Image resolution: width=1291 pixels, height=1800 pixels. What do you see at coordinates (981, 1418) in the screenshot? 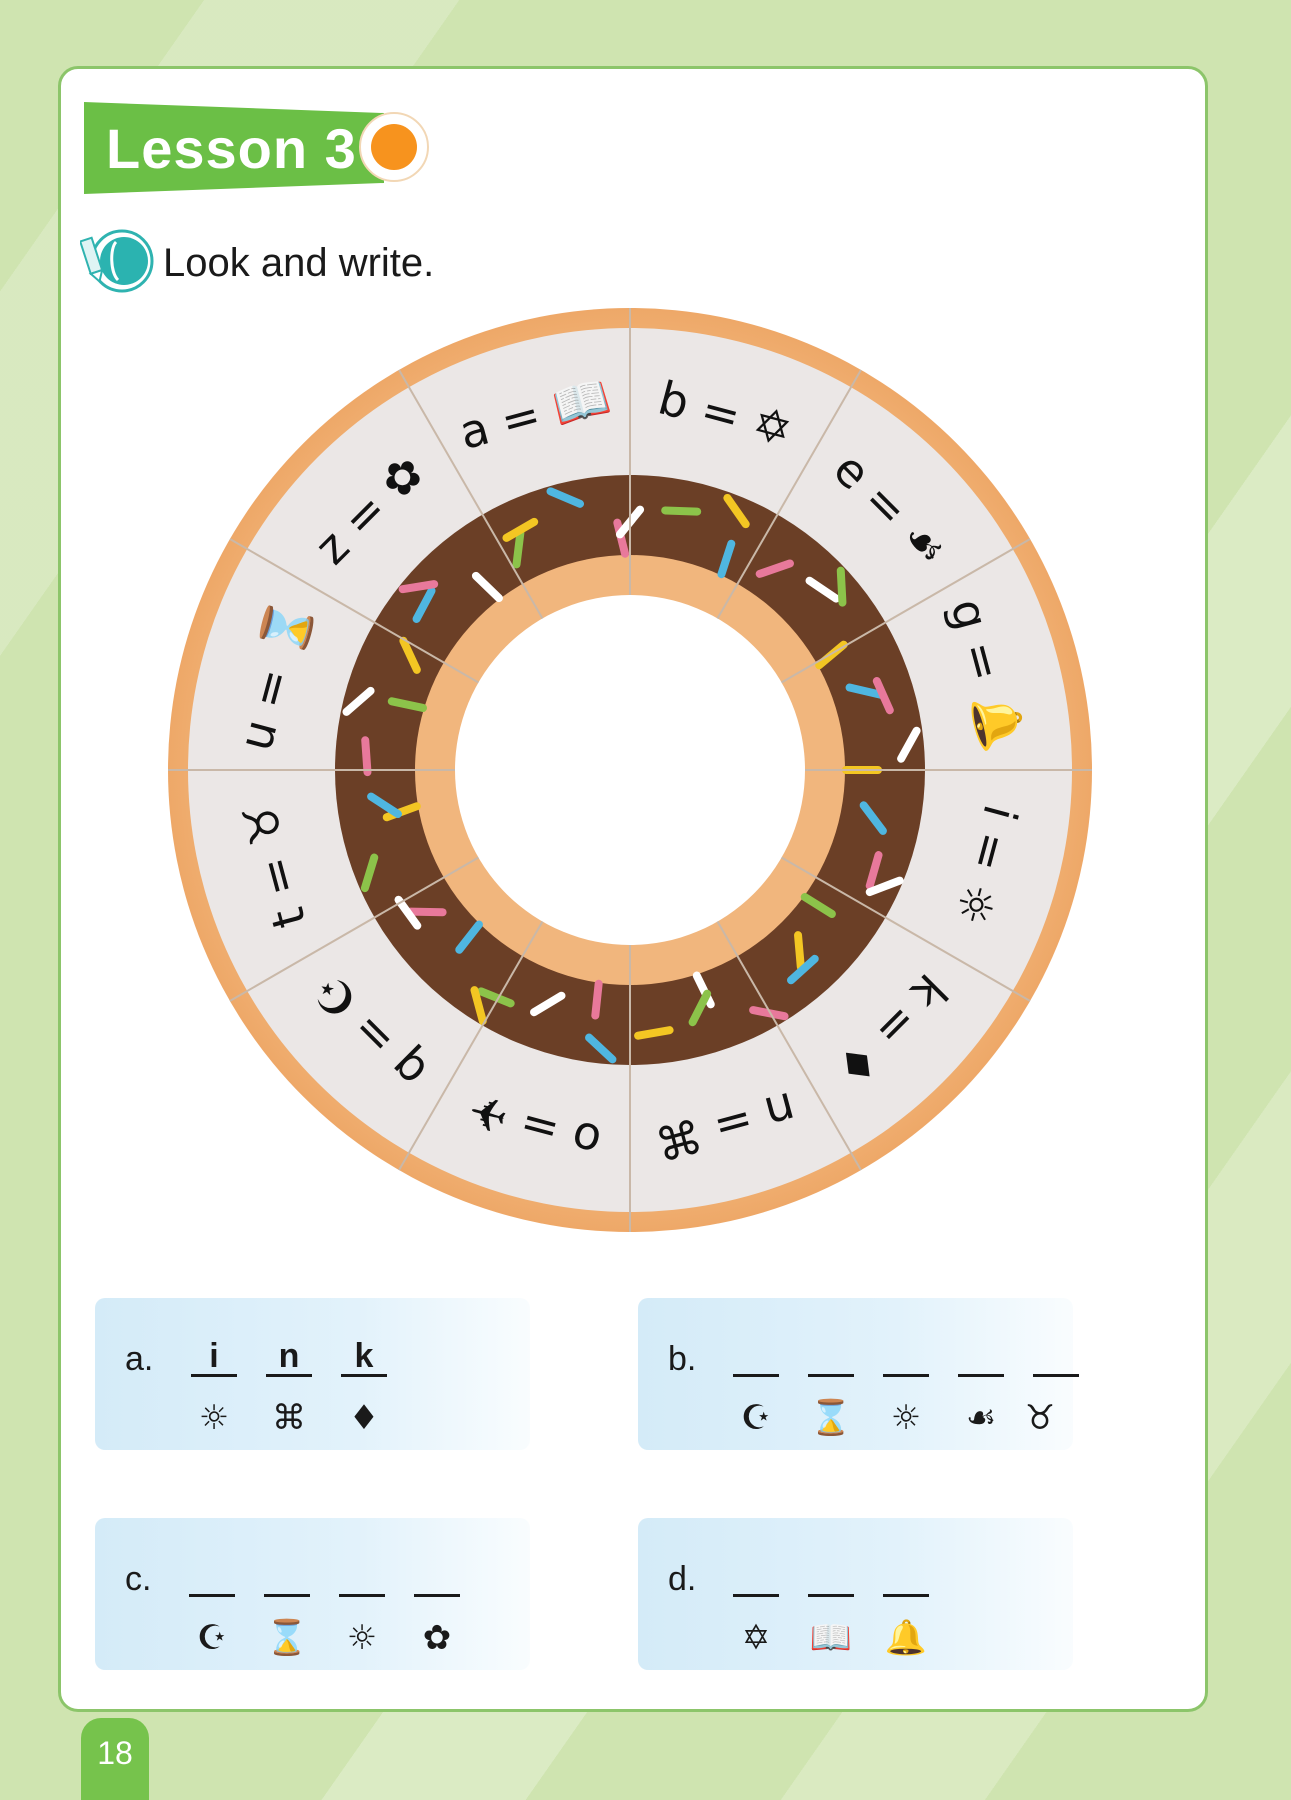
I see `floral-heart-icon: ☙` at bounding box center [981, 1418].